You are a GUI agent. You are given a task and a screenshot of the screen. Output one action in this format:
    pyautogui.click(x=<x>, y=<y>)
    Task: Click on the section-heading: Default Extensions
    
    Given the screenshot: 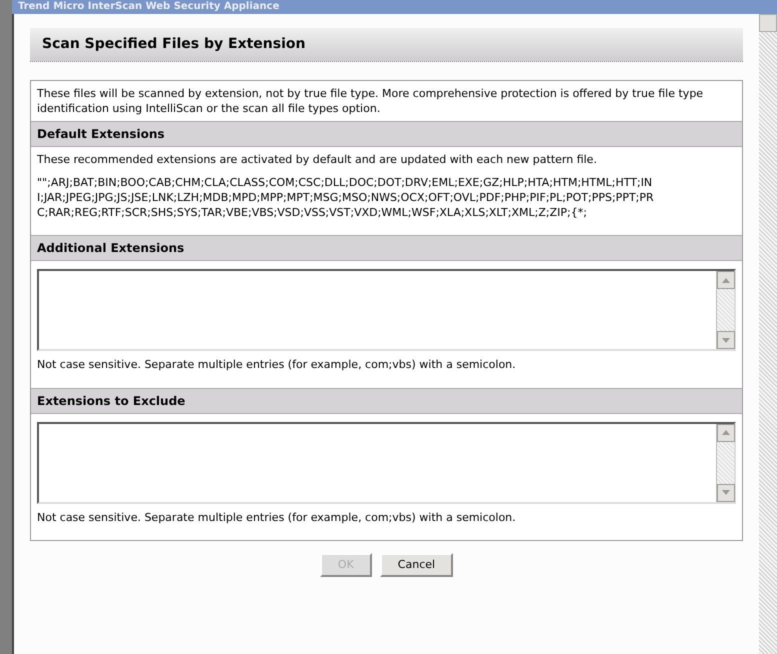 What is the action you would take?
    pyautogui.click(x=386, y=134)
    